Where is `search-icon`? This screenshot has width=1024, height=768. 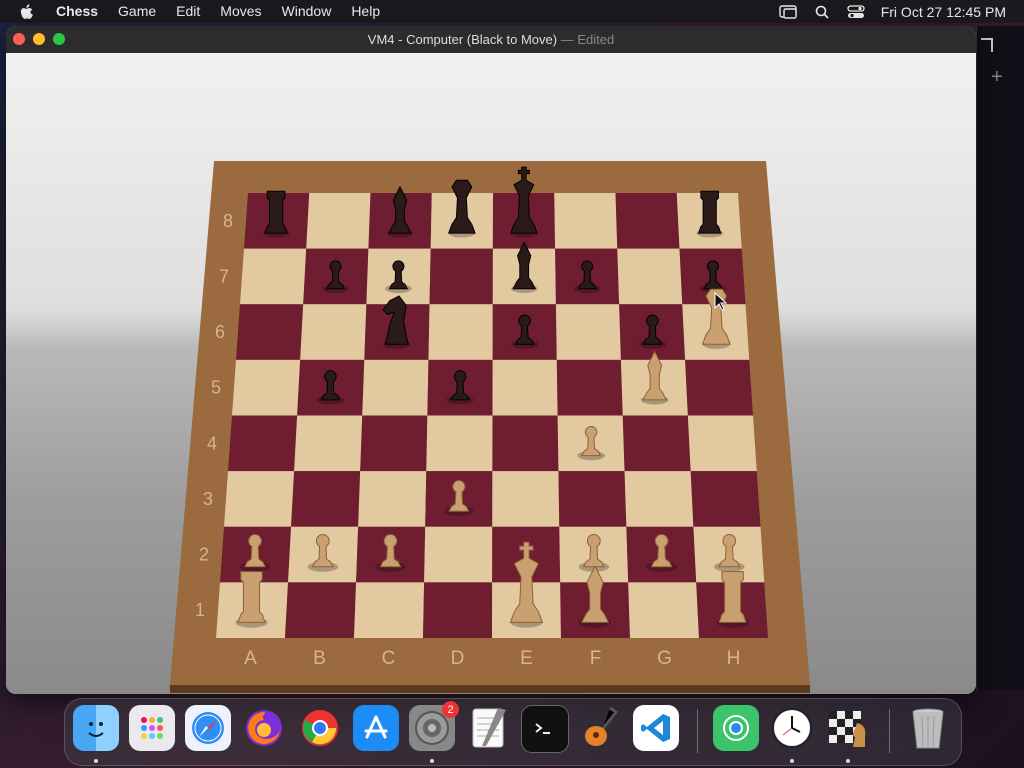
search-icon is located at coordinates (822, 12).